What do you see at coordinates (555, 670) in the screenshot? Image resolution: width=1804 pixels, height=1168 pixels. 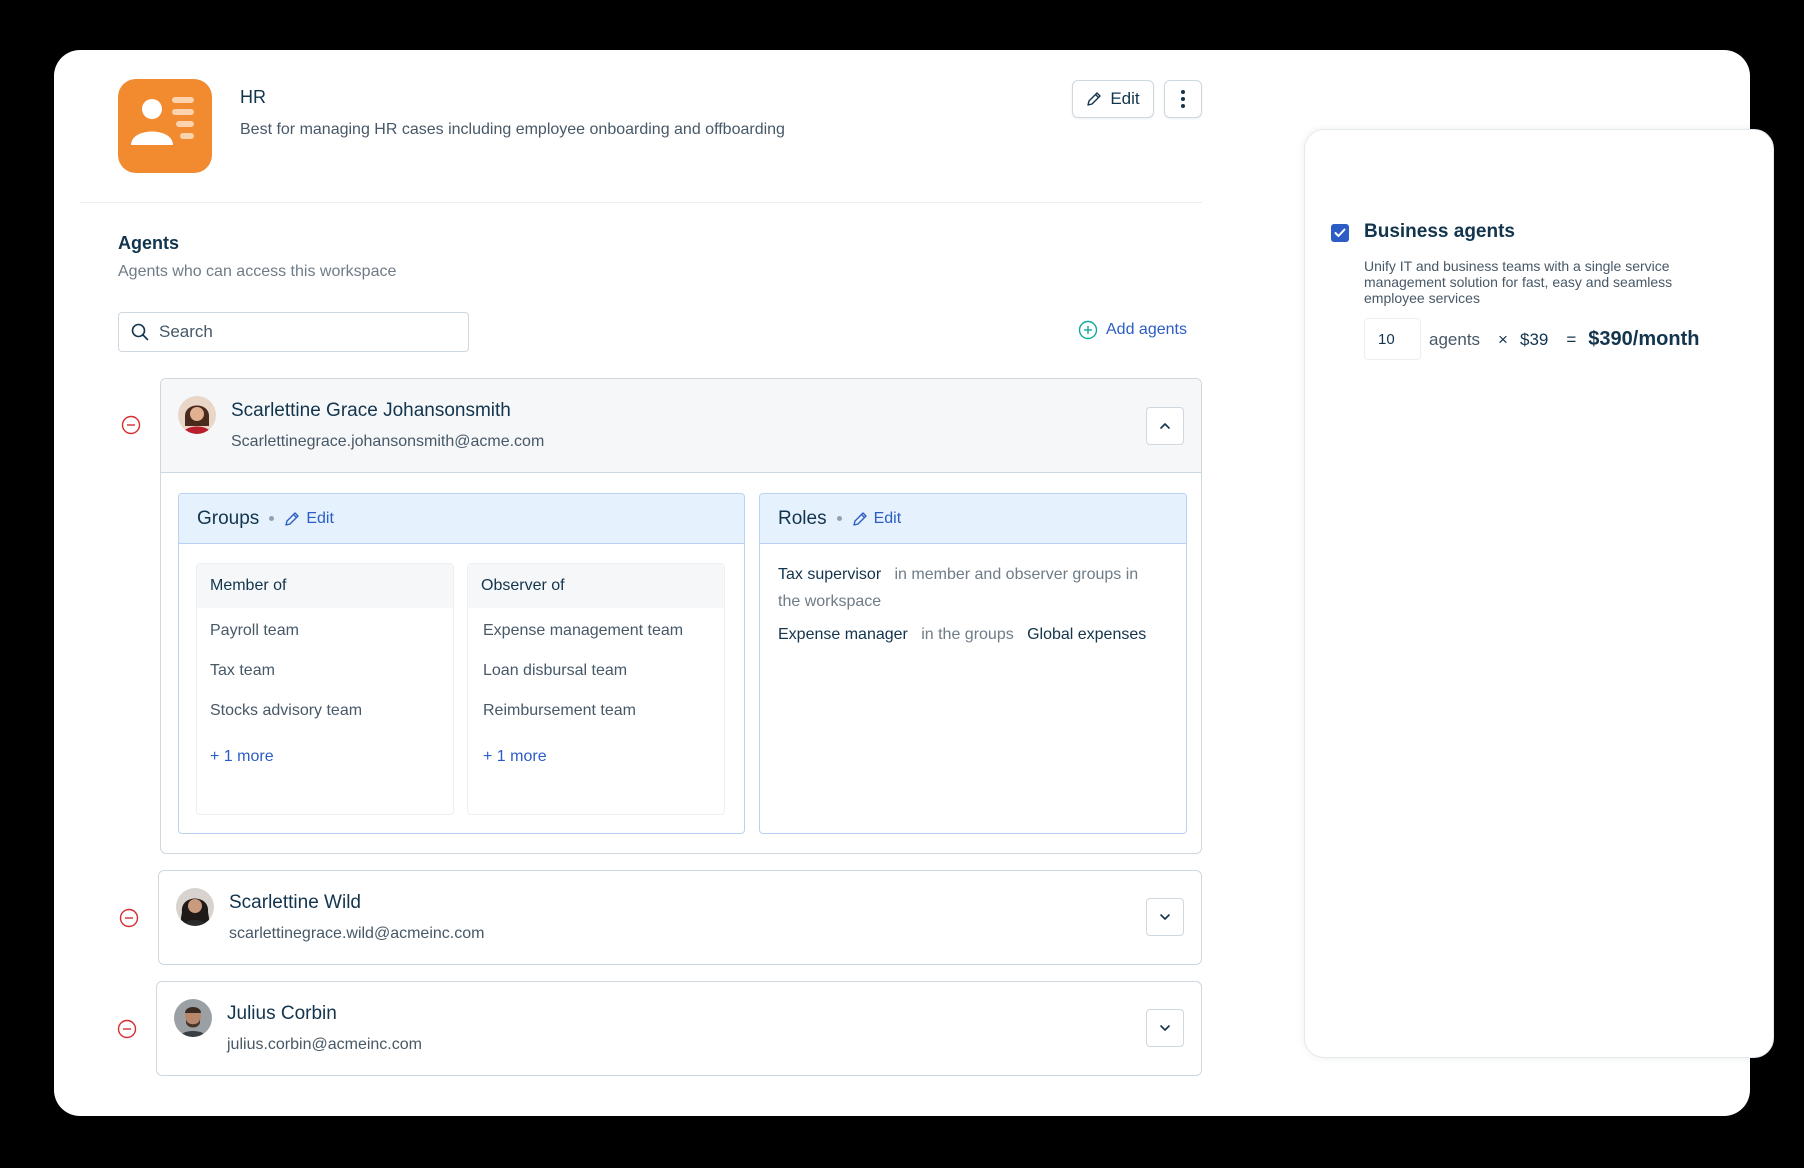 I see `list-item: Loan disbursal team` at bounding box center [555, 670].